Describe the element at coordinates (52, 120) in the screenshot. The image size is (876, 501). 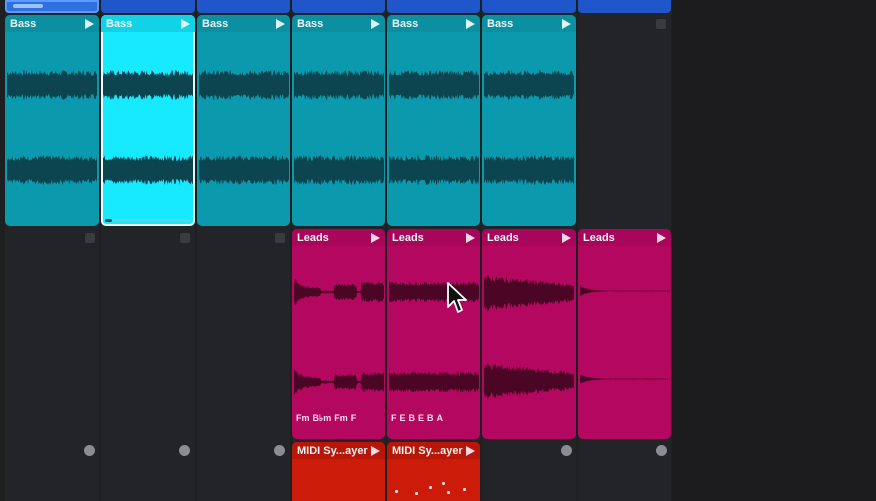
I see `bass-clip-1: Bass` at that location.